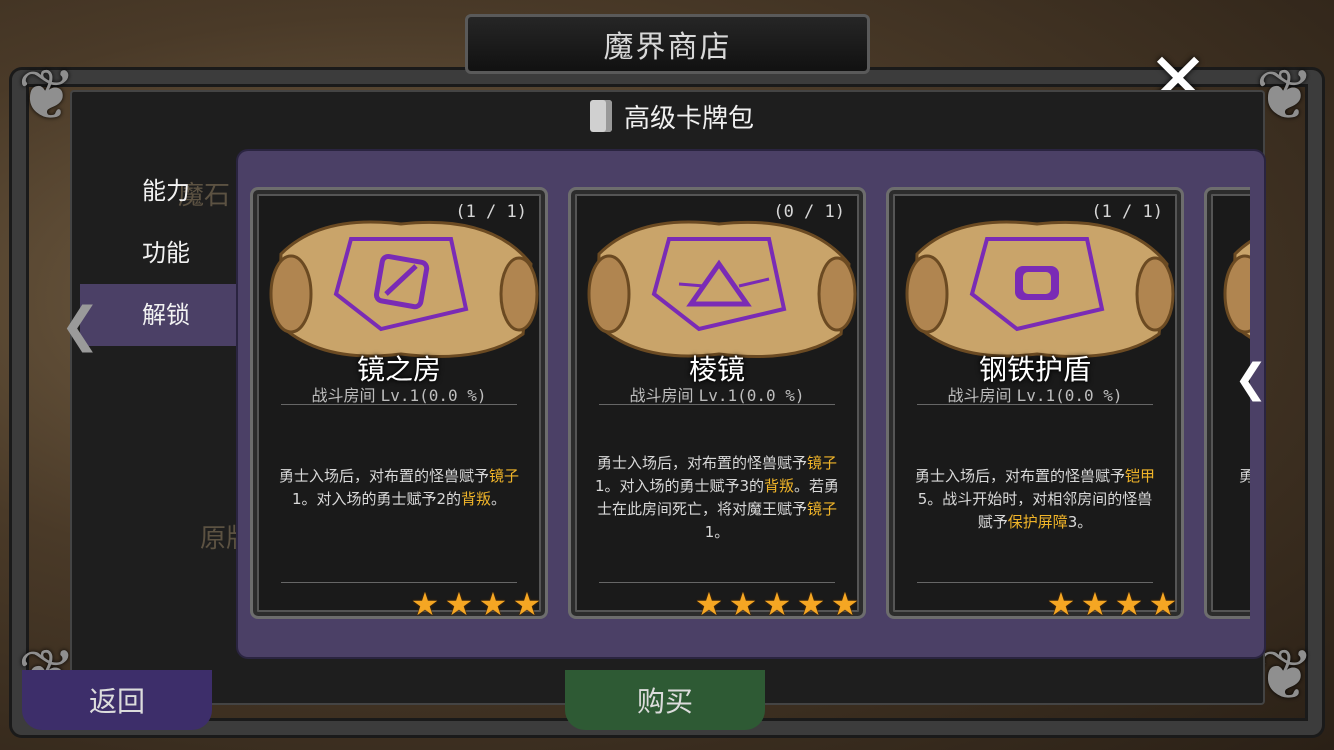  Describe the element at coordinates (717, 532) in the screenshot. I see `desc-text: 1。` at that location.